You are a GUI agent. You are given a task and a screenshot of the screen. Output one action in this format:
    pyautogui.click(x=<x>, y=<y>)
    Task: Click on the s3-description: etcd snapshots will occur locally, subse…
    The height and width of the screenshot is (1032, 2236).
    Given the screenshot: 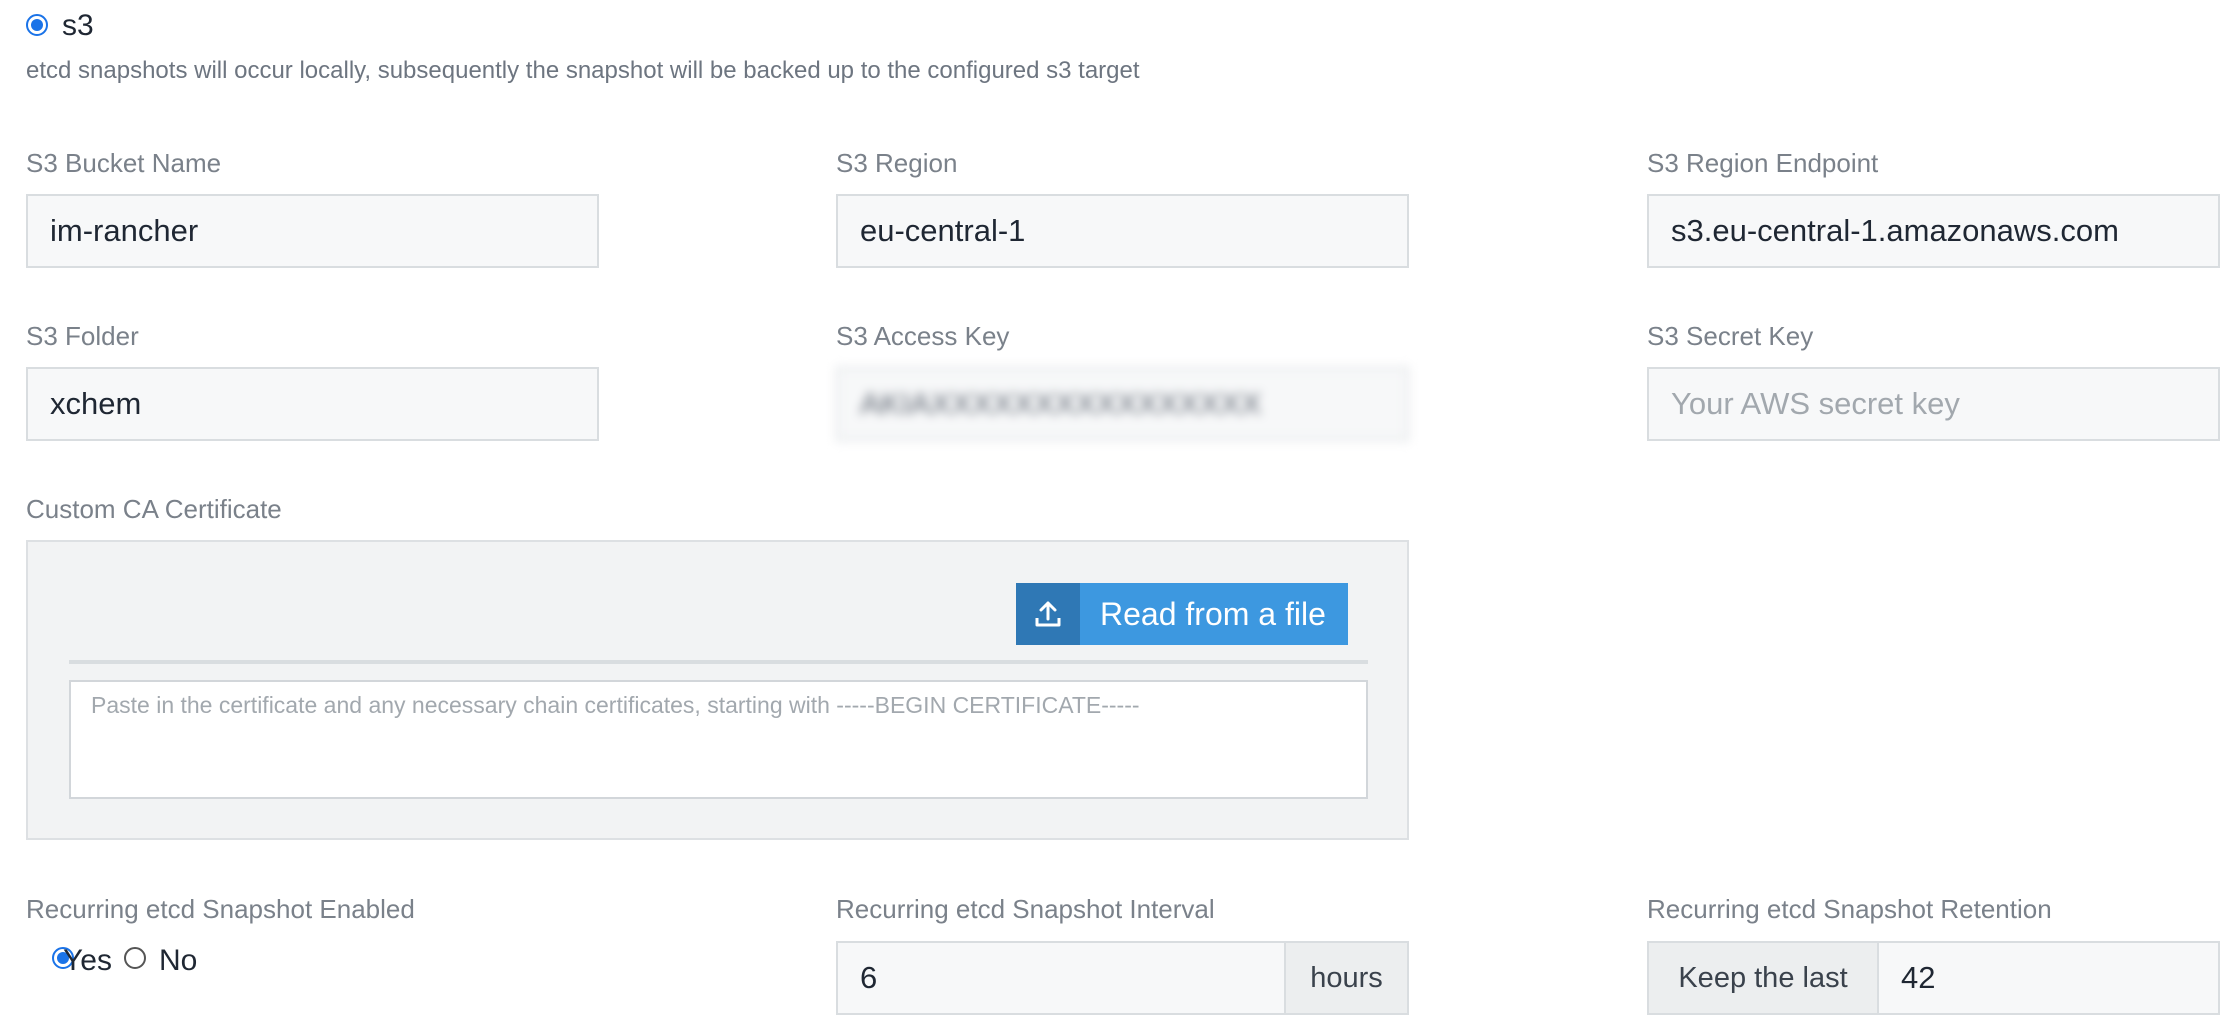 What is the action you would take?
    pyautogui.click(x=583, y=70)
    